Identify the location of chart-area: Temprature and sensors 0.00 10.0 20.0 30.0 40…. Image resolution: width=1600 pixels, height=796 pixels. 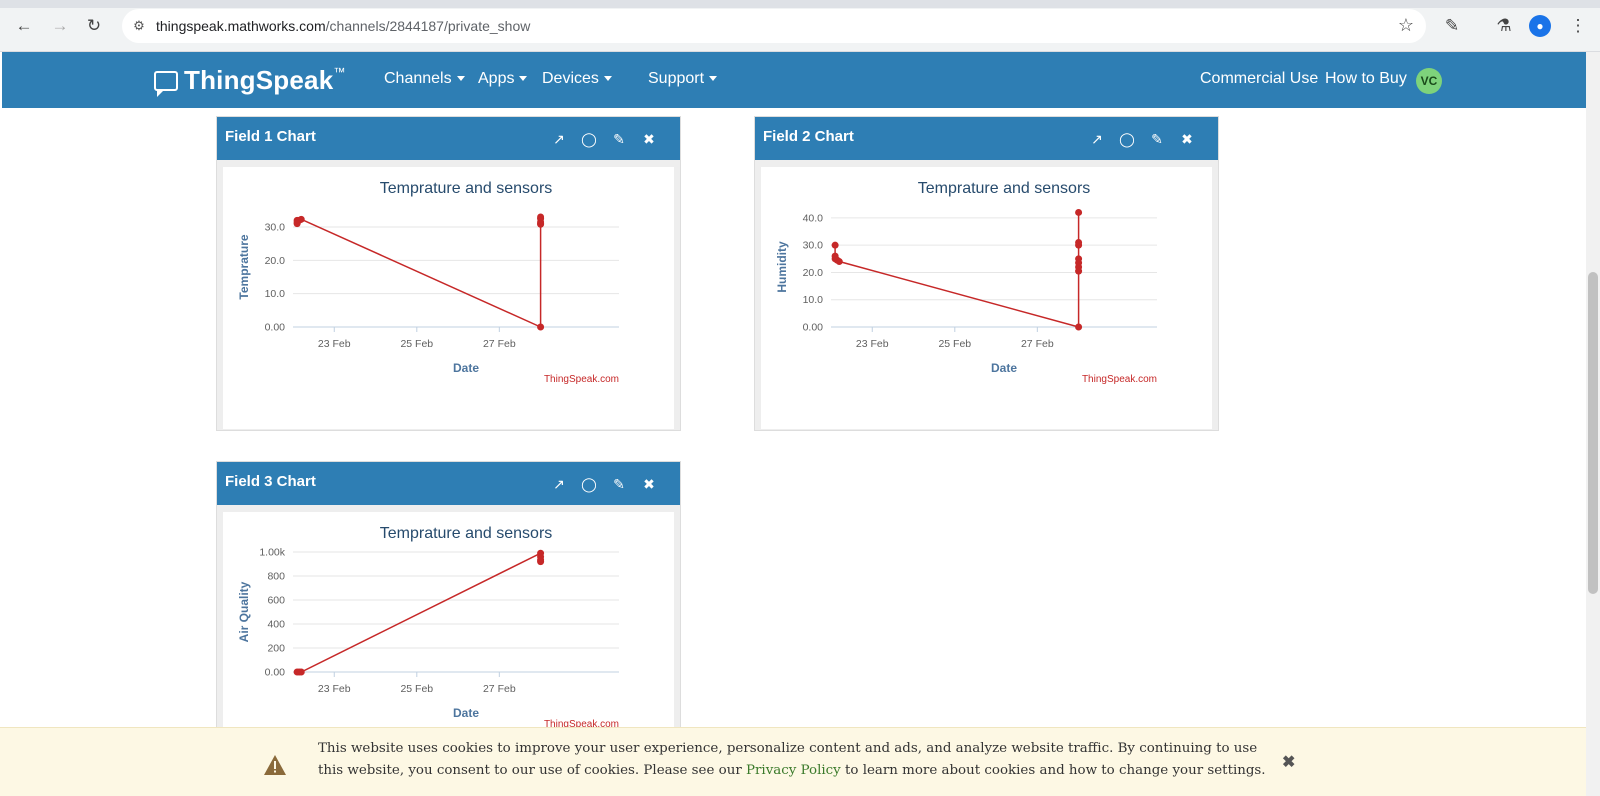
(986, 298).